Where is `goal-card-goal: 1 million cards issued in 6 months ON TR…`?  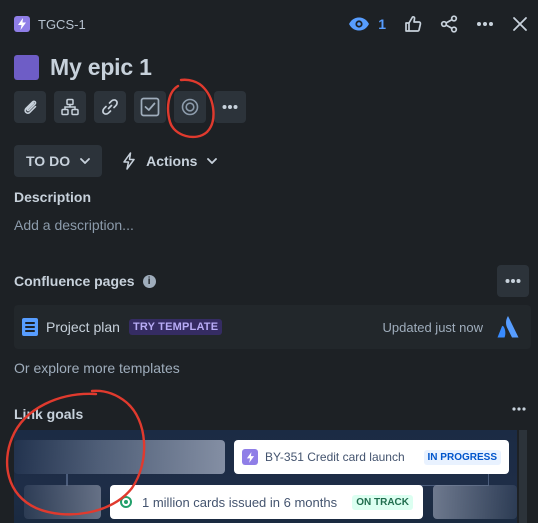
goal-card-goal: 1 million cards issued in 6 months ON TR… is located at coordinates (266, 502).